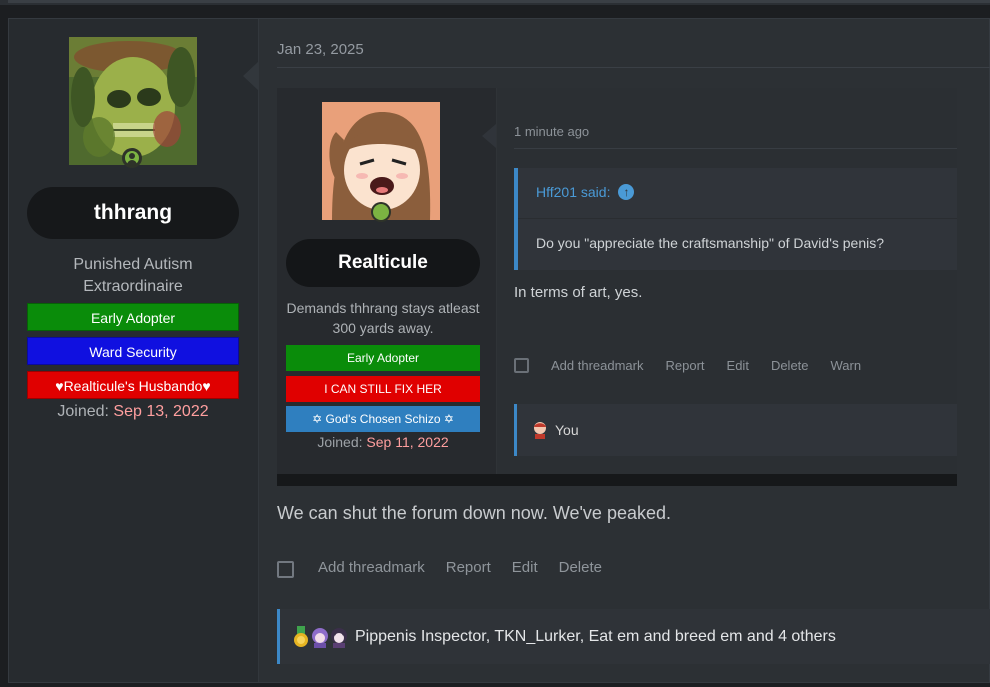 This screenshot has width=990, height=687. I want to click on checkbox-icon, so click(521, 365).